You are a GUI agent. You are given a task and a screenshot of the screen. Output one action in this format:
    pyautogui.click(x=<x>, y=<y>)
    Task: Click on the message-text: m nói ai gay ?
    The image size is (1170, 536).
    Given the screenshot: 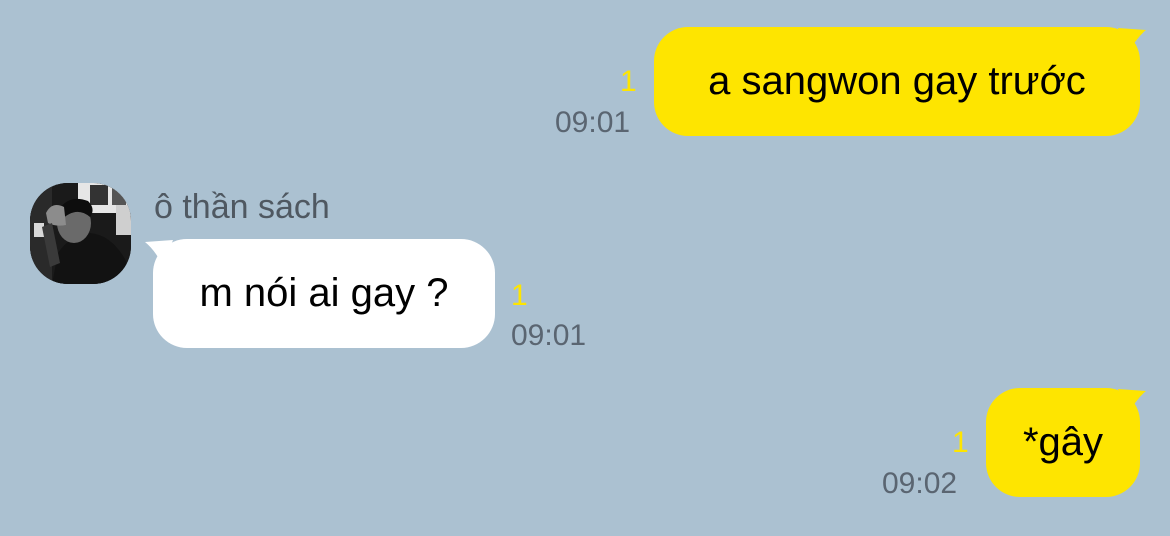 What is the action you would take?
    pyautogui.click(x=324, y=293)
    